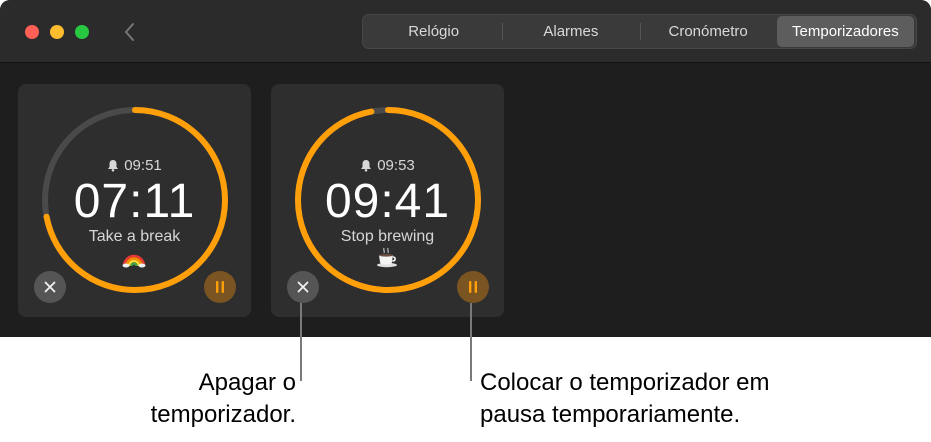  Describe the element at coordinates (610, 414) in the screenshot. I see `callout-line-2: pausa temporariamente.` at that location.